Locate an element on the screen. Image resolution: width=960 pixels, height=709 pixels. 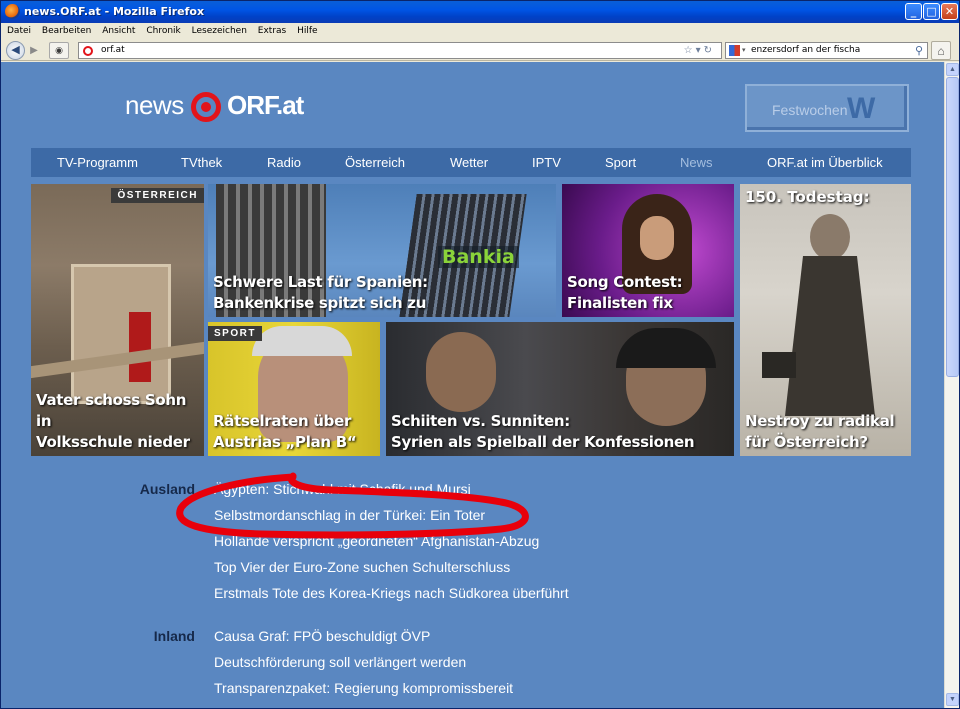
tile-caption: Song Contest: Finalisten fix is located at coordinates (625, 293).